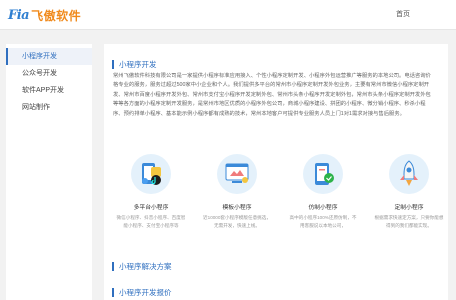 The image size is (456, 300). Describe the element at coordinates (409, 174) in the screenshot. I see `rocket-miniprogram-icon` at that location.